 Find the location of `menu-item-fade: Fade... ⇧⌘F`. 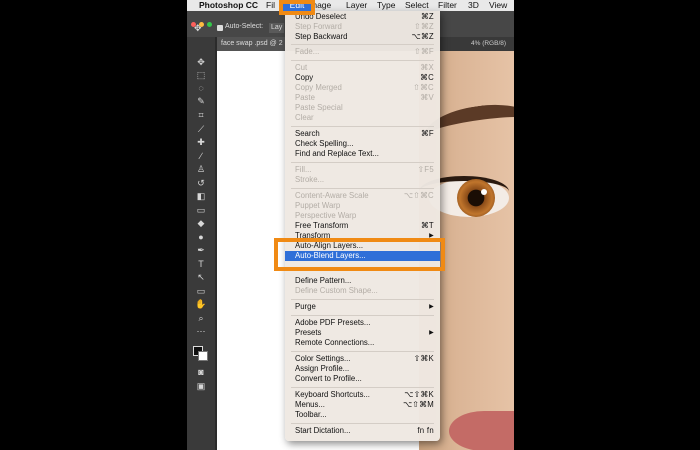

menu-item-fade: Fade... ⇧⌘F is located at coordinates (364, 51).